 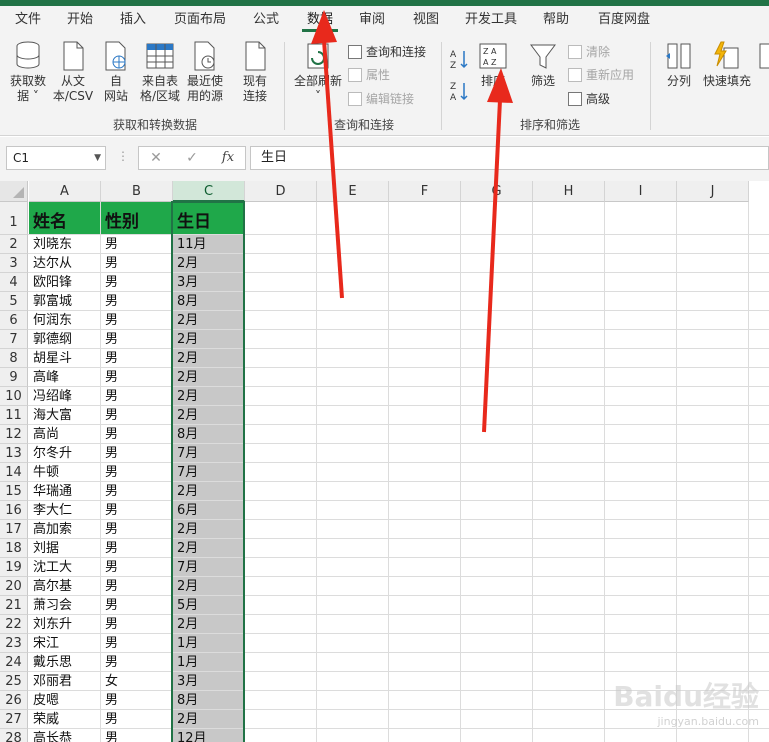 What do you see at coordinates (14, 358) in the screenshot?
I see `row-header: 8` at bounding box center [14, 358].